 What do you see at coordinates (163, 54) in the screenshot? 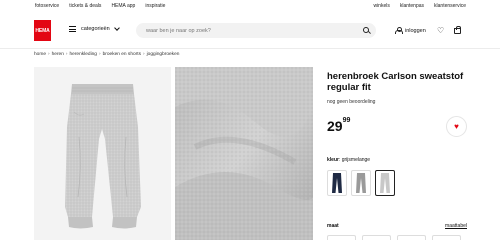
I see `breadcrumb-joggingbroeken: joggingbroeken` at bounding box center [163, 54].